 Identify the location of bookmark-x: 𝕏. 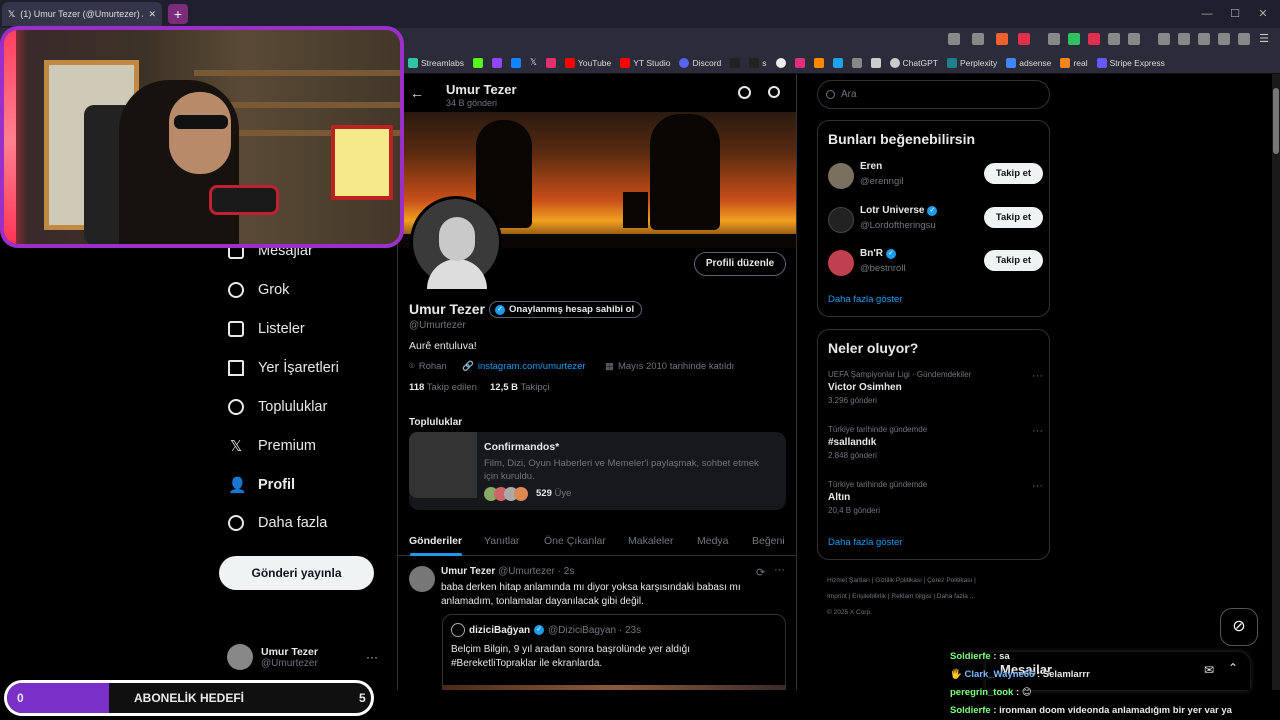
(533, 62).